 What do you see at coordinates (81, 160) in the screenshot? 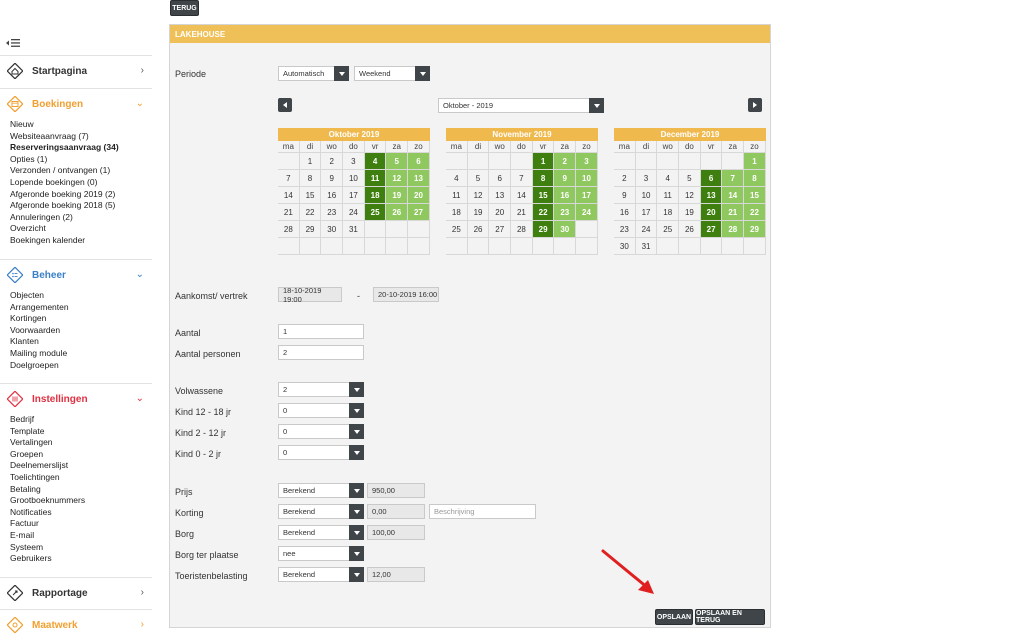
I see `sidebar-item: Opties (1)` at bounding box center [81, 160].